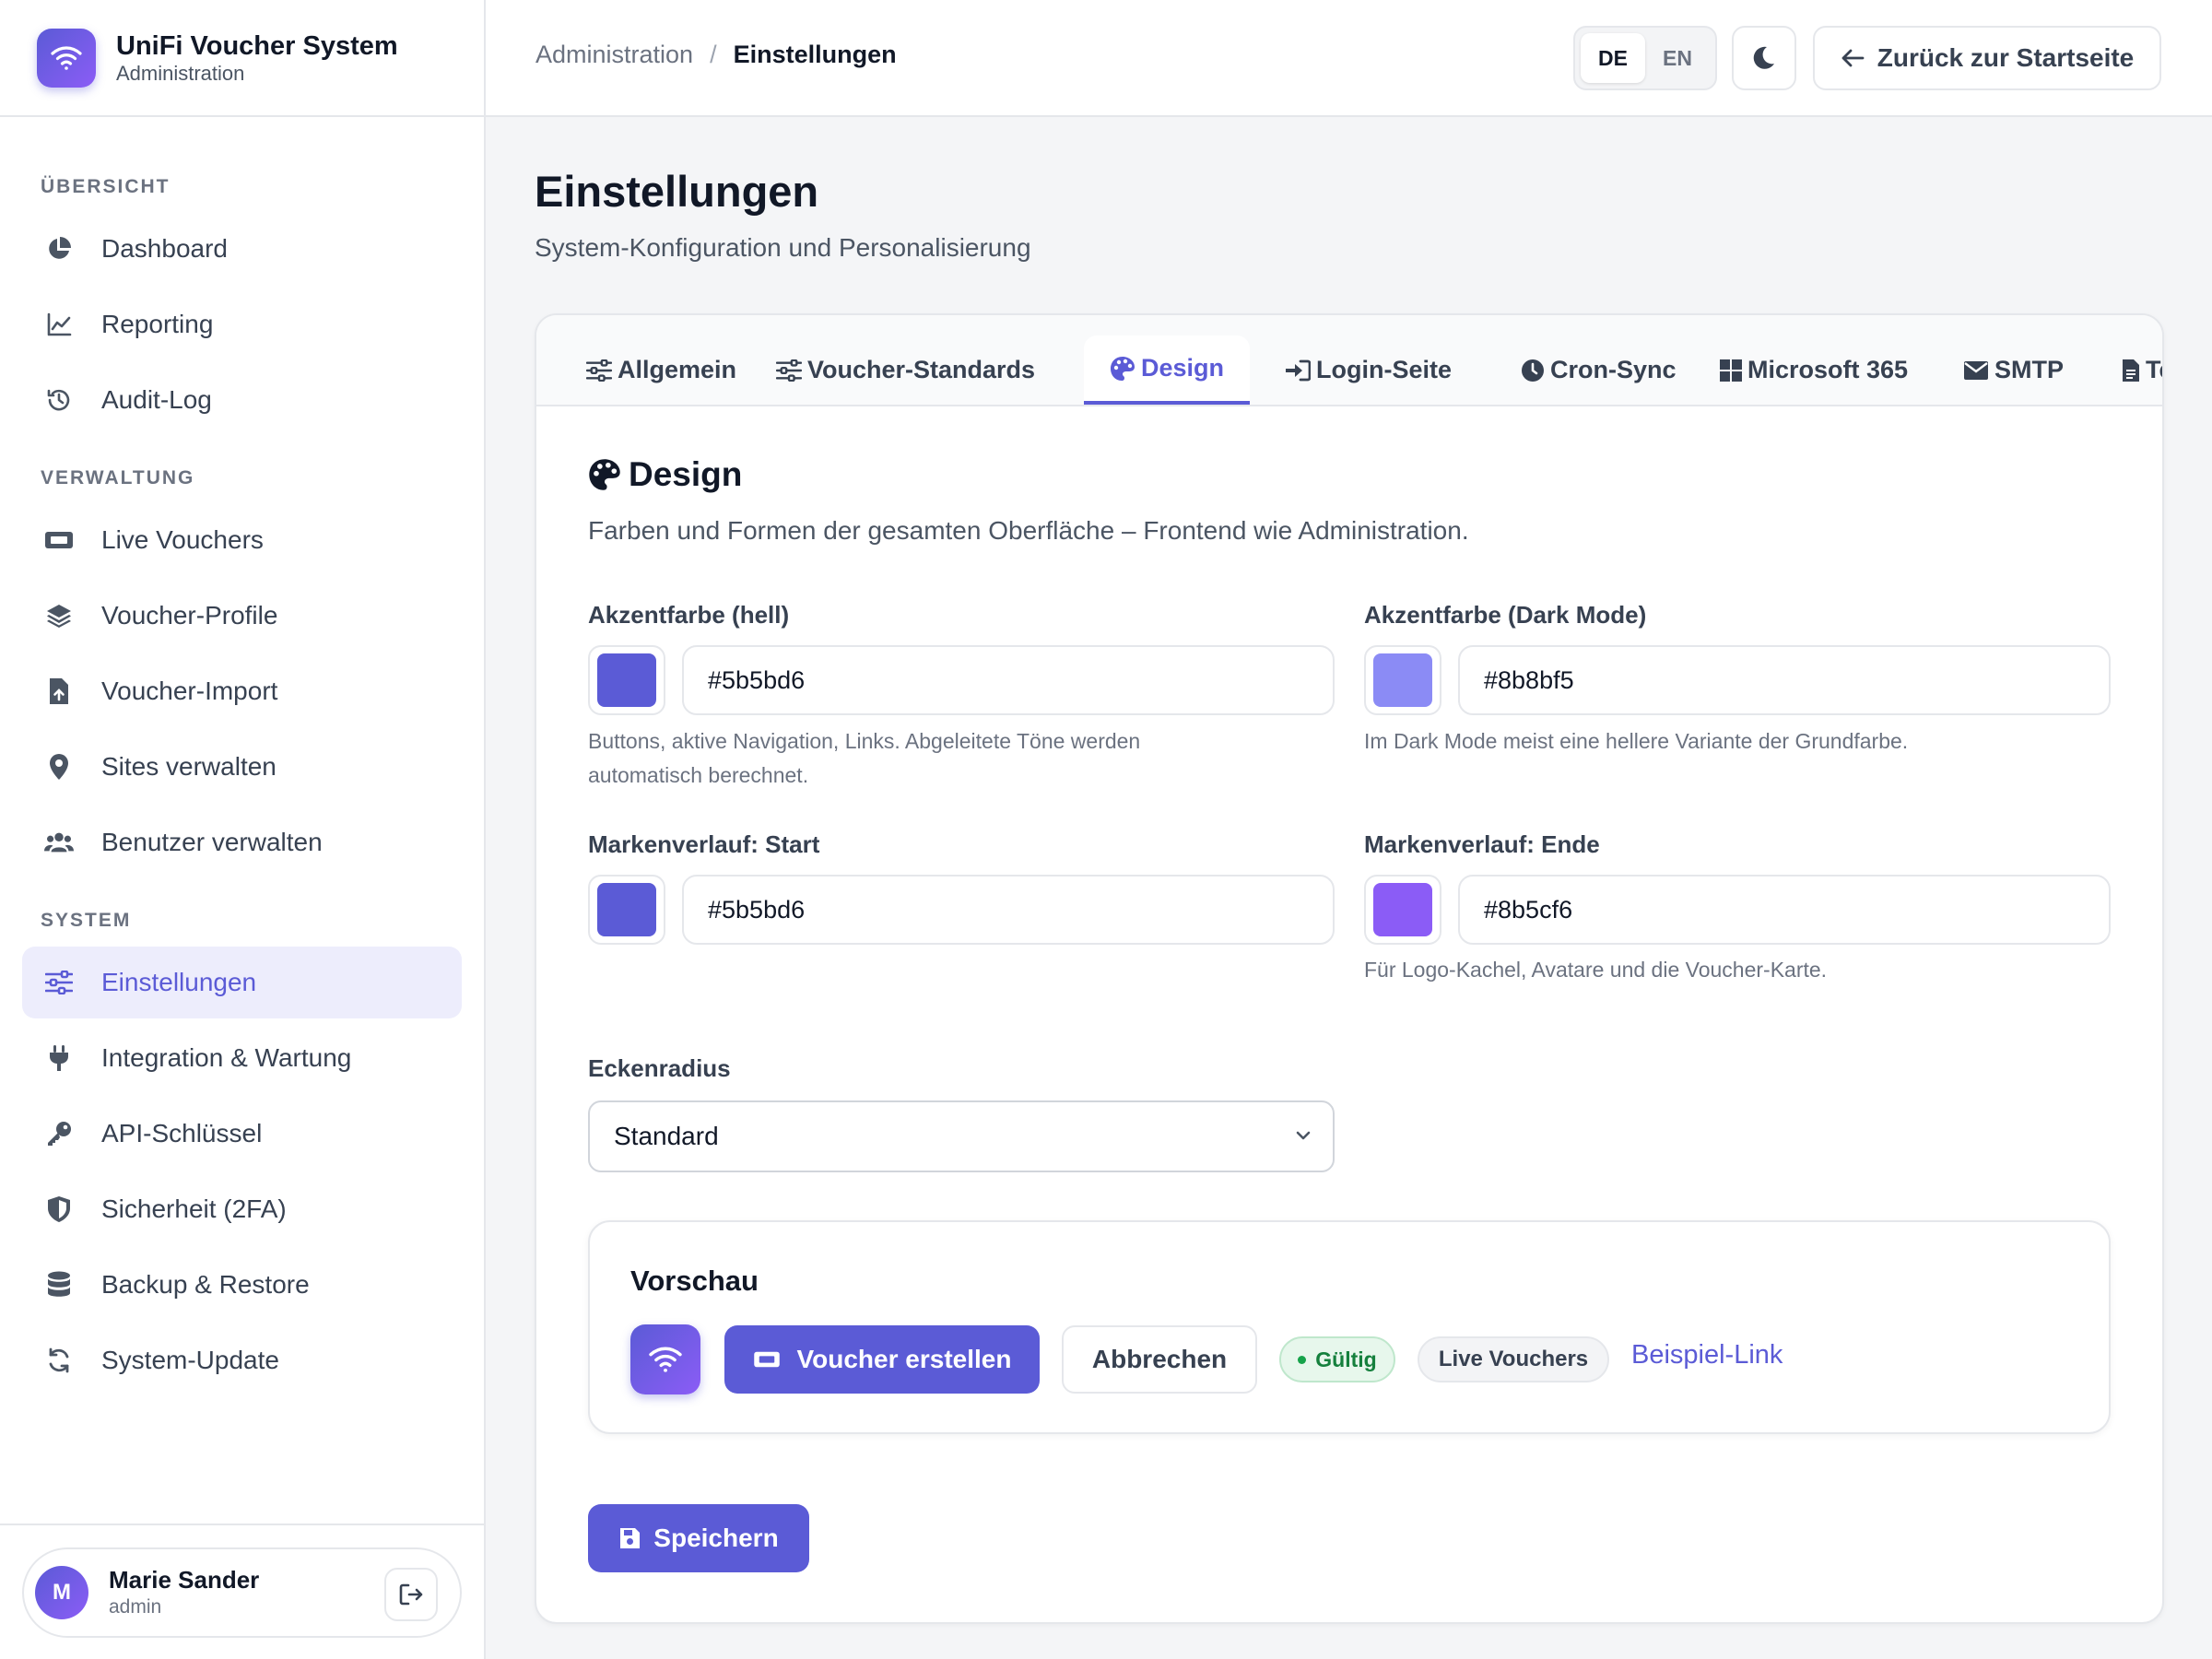 The image size is (2212, 1659). Describe the element at coordinates (182, 539) in the screenshot. I see `sidebar-item-label: Live Vouchers` at that location.